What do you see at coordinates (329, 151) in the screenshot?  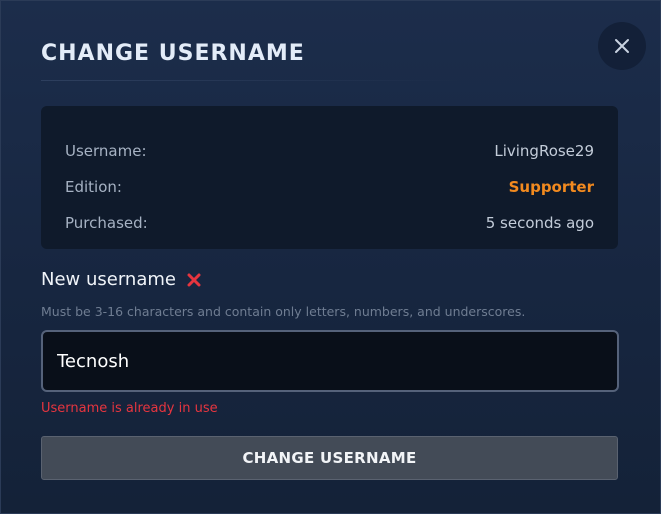 I see `info-row-username: Username: LivingRose29` at bounding box center [329, 151].